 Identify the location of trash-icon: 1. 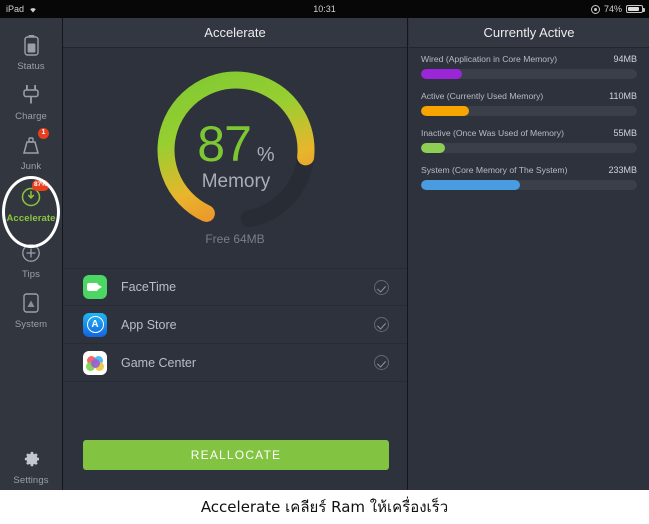
(33, 143).